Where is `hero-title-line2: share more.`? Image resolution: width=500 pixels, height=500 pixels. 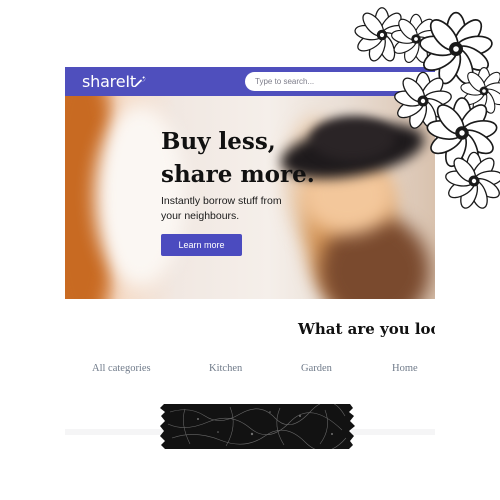 hero-title-line2: share more. is located at coordinates (238, 174).